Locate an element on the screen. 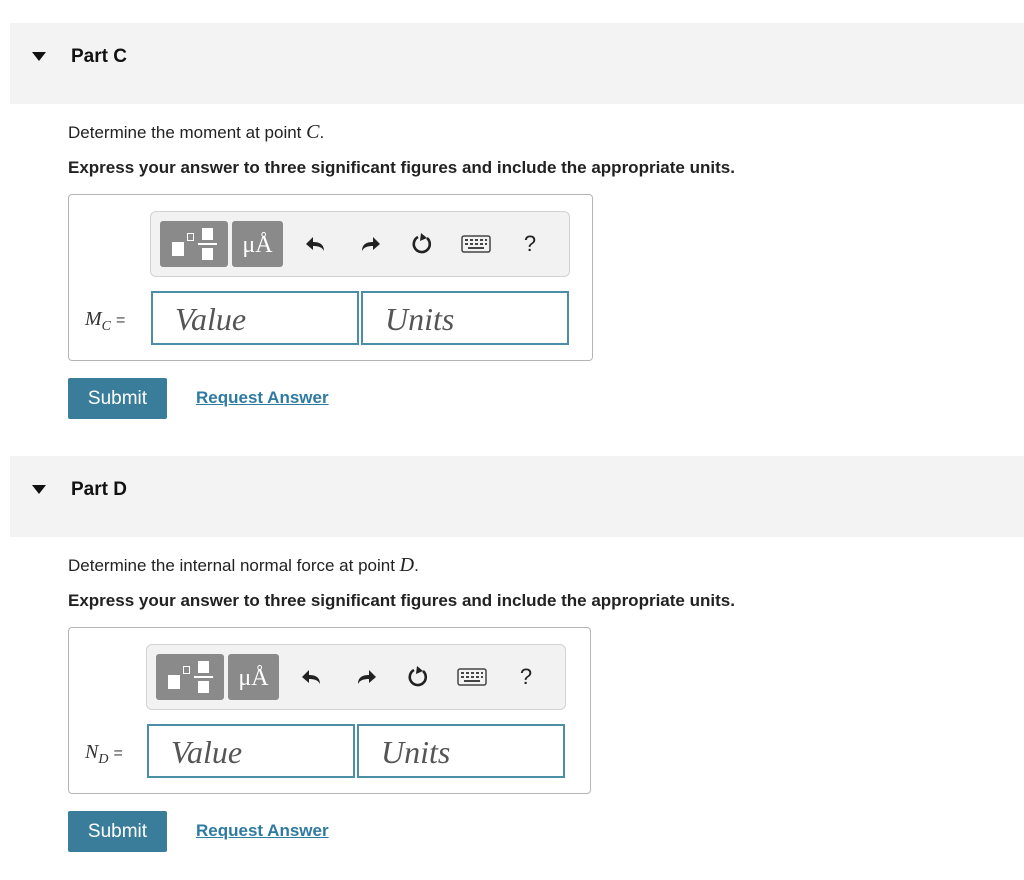 This screenshot has width=1024, height=880. variable-label: ND = is located at coordinates (104, 754).